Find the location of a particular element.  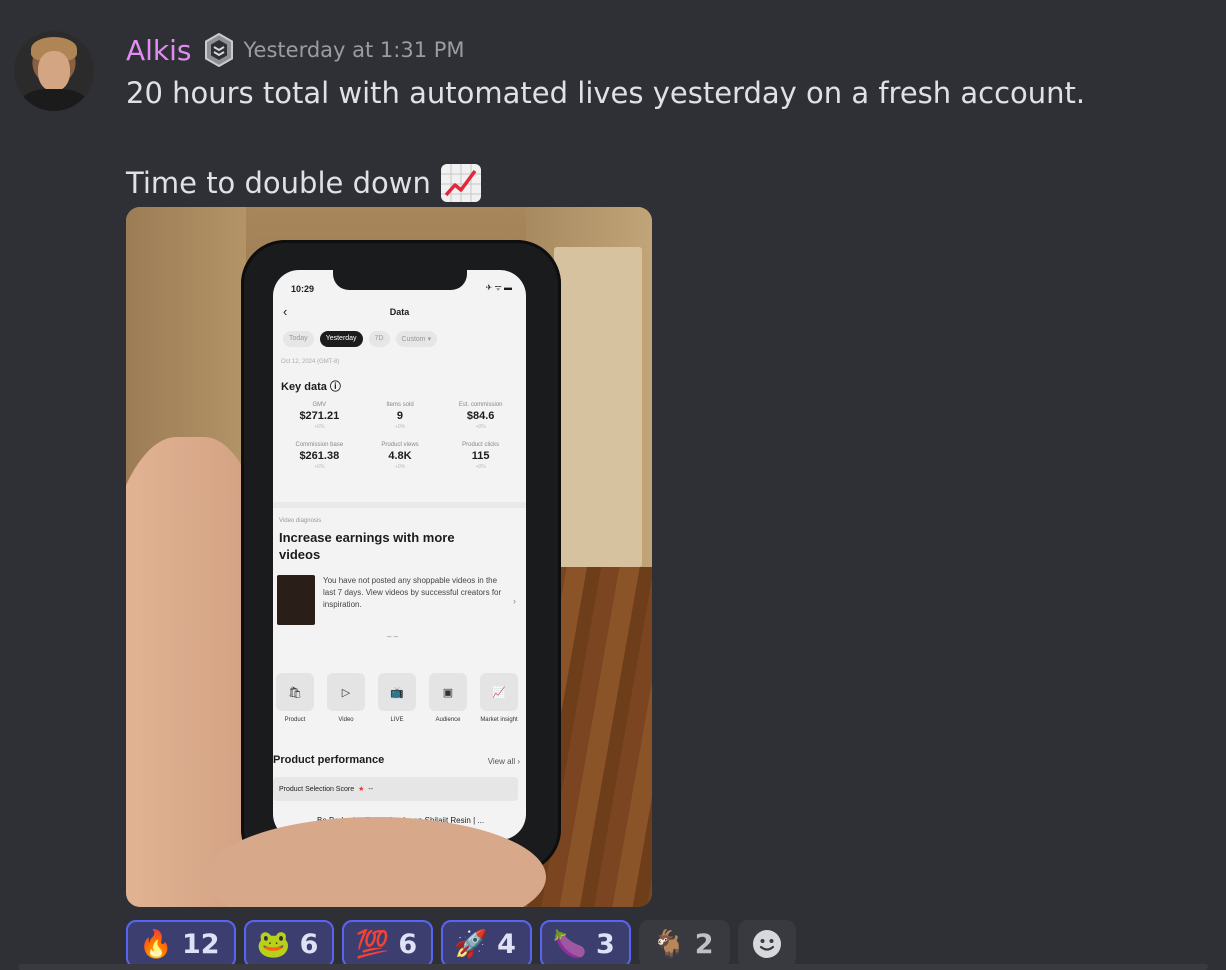

metric-commission-base: Commission base $261.38 +0% is located at coordinates (319, 456).